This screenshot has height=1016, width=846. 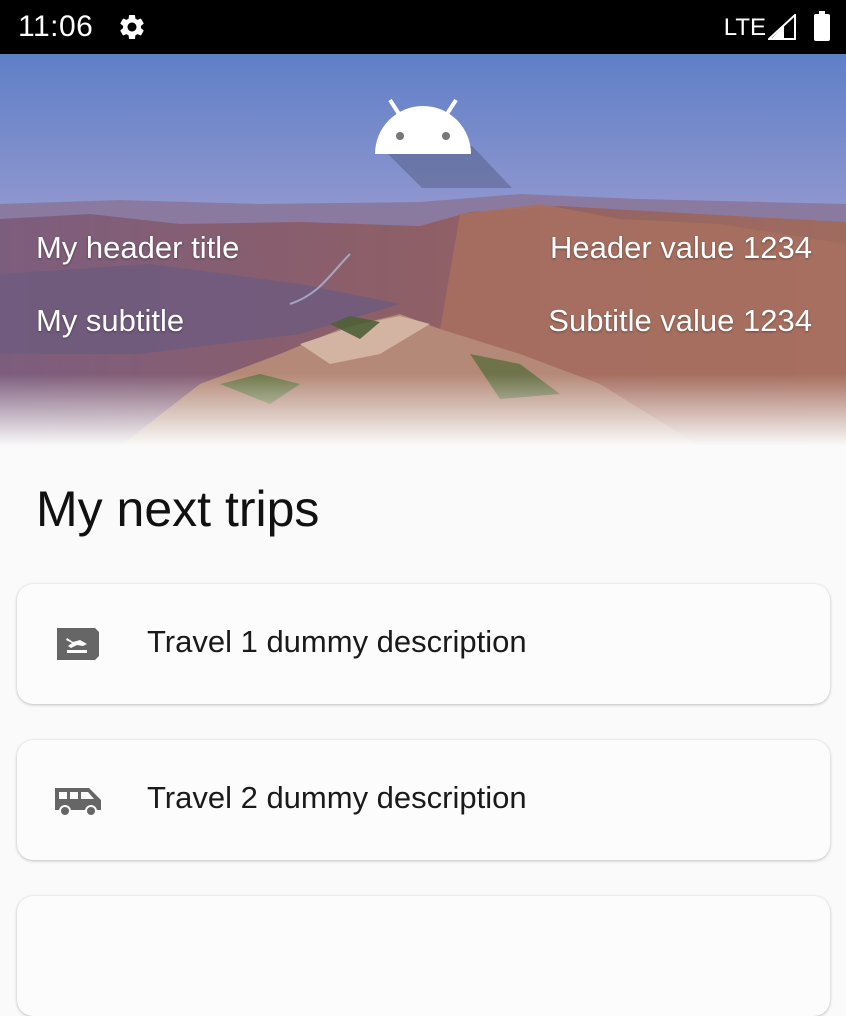 What do you see at coordinates (78, 644) in the screenshot?
I see `flight-land-icon` at bounding box center [78, 644].